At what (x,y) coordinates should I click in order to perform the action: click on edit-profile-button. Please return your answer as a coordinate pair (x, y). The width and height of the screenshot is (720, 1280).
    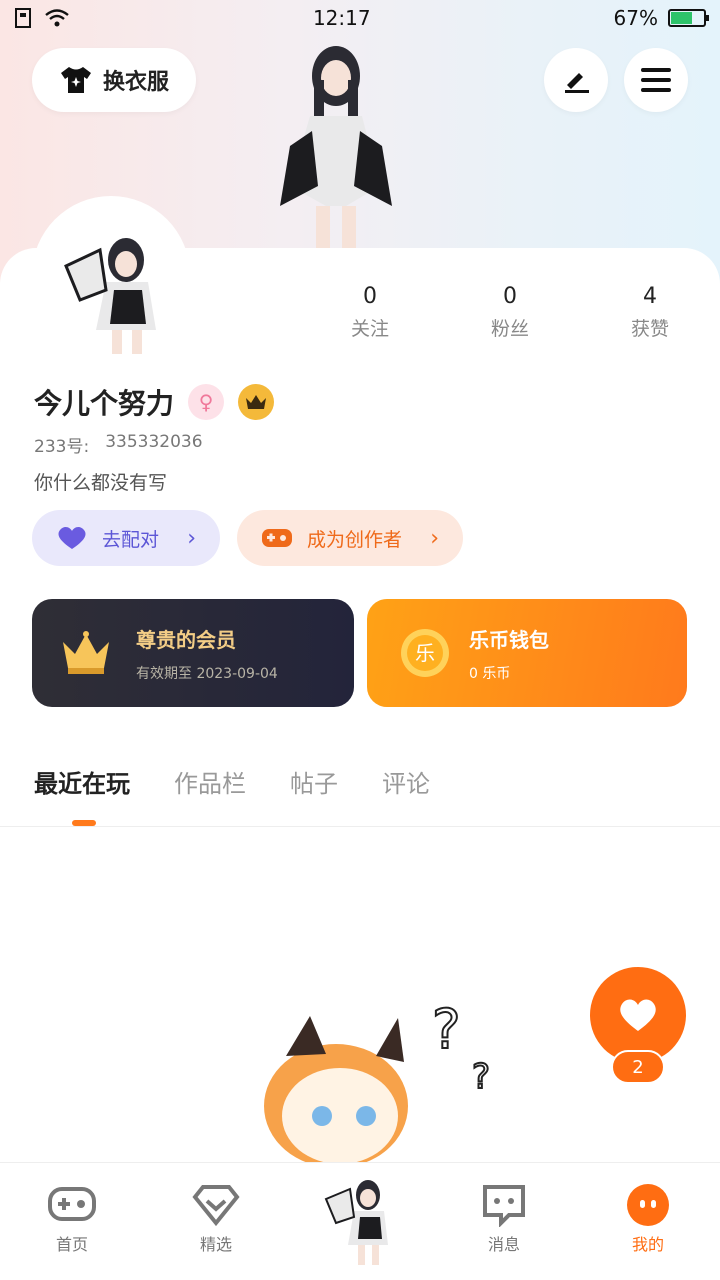
    Looking at the image, I should click on (576, 80).